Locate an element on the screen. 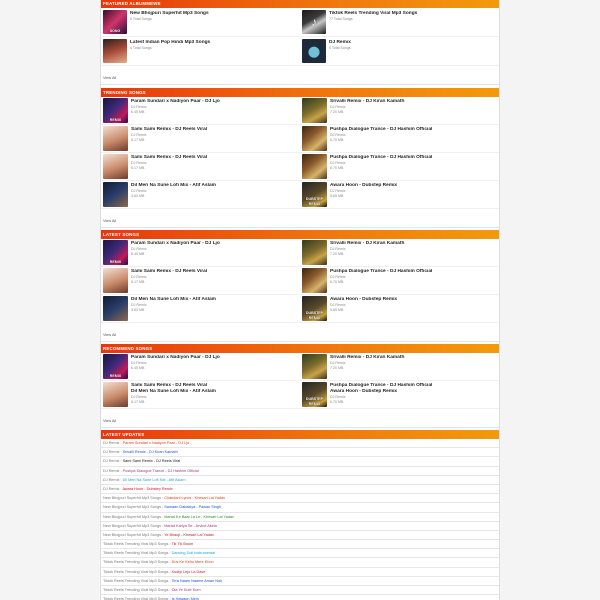  update-song-link: Param Sundari x Nadiyon Paar - DJ Ljo is located at coordinates (156, 443).